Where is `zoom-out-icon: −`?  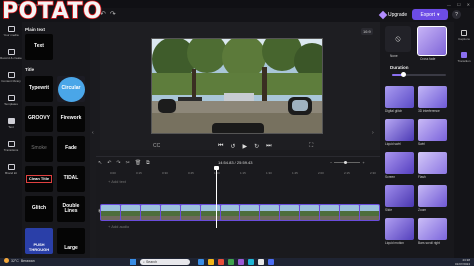
zoom-out-icon: − is located at coordinates (331, 162).